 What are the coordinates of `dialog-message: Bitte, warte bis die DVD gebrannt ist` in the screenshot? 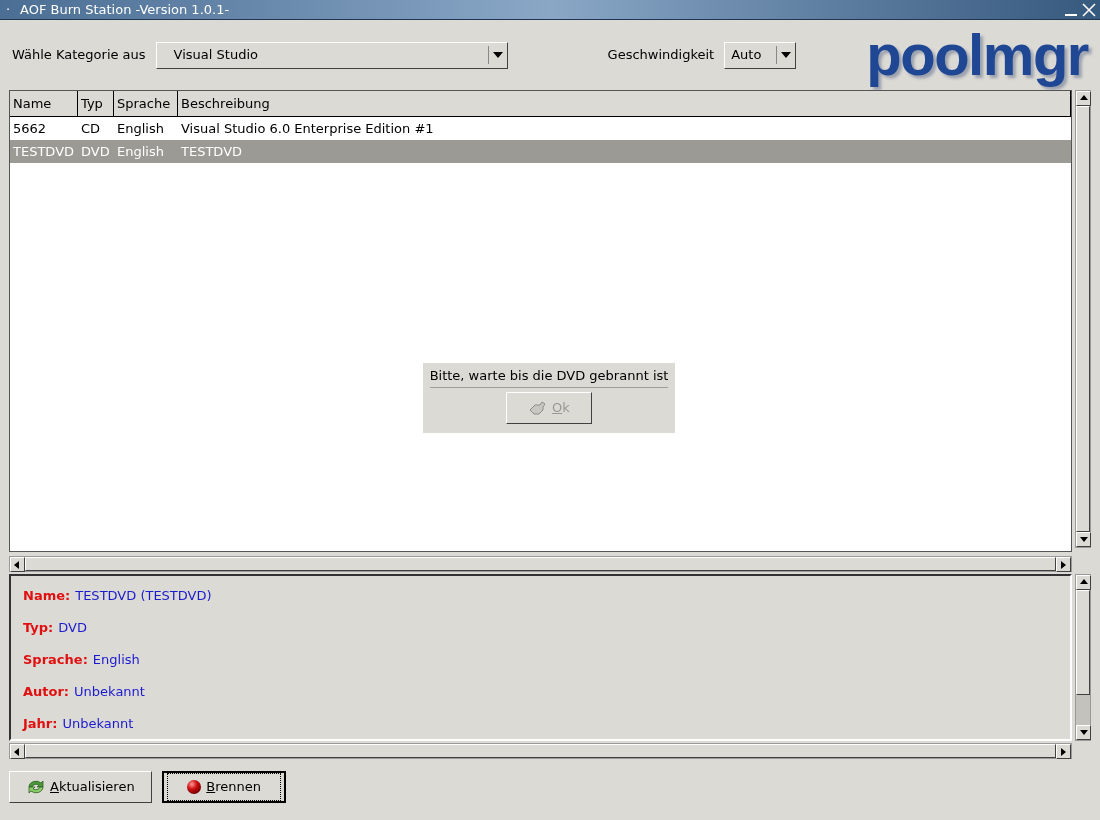 It's located at (549, 377).